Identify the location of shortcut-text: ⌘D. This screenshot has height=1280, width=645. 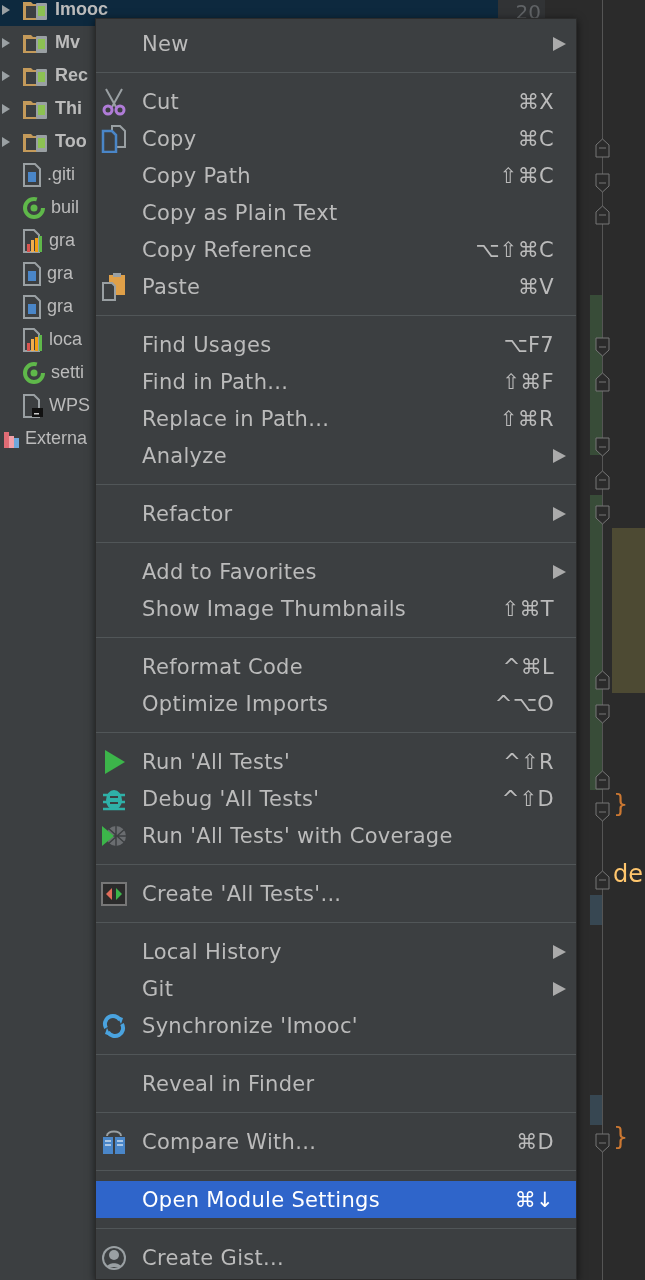
(535, 1141).